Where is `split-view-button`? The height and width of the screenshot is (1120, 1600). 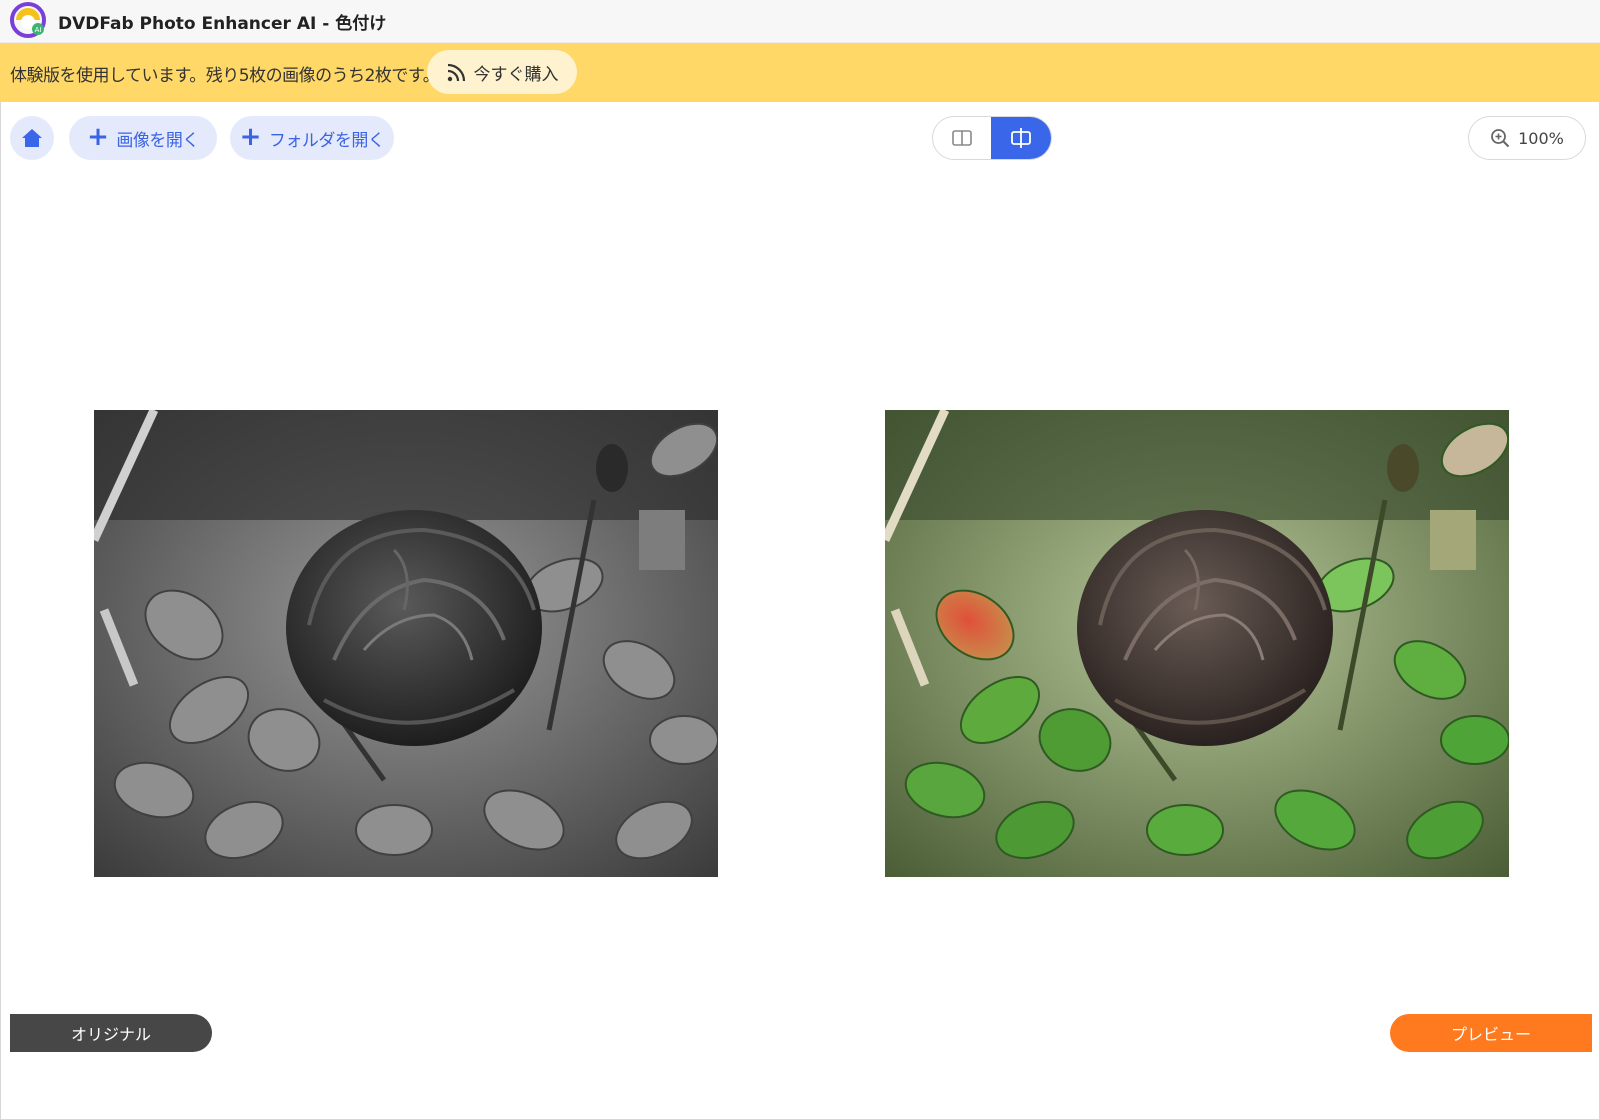
split-view-button is located at coordinates (962, 138).